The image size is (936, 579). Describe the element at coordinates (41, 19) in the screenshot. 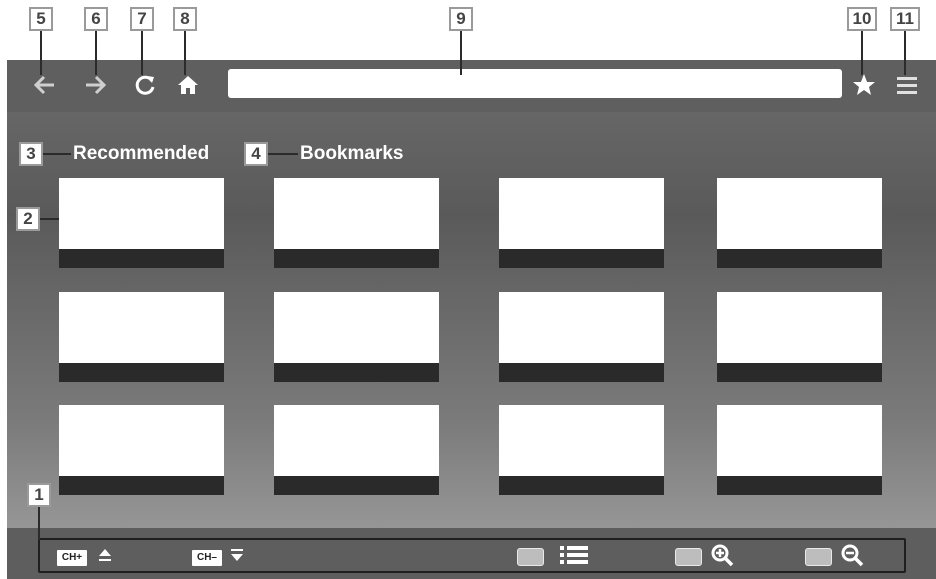

I see `callout-5: 5` at that location.